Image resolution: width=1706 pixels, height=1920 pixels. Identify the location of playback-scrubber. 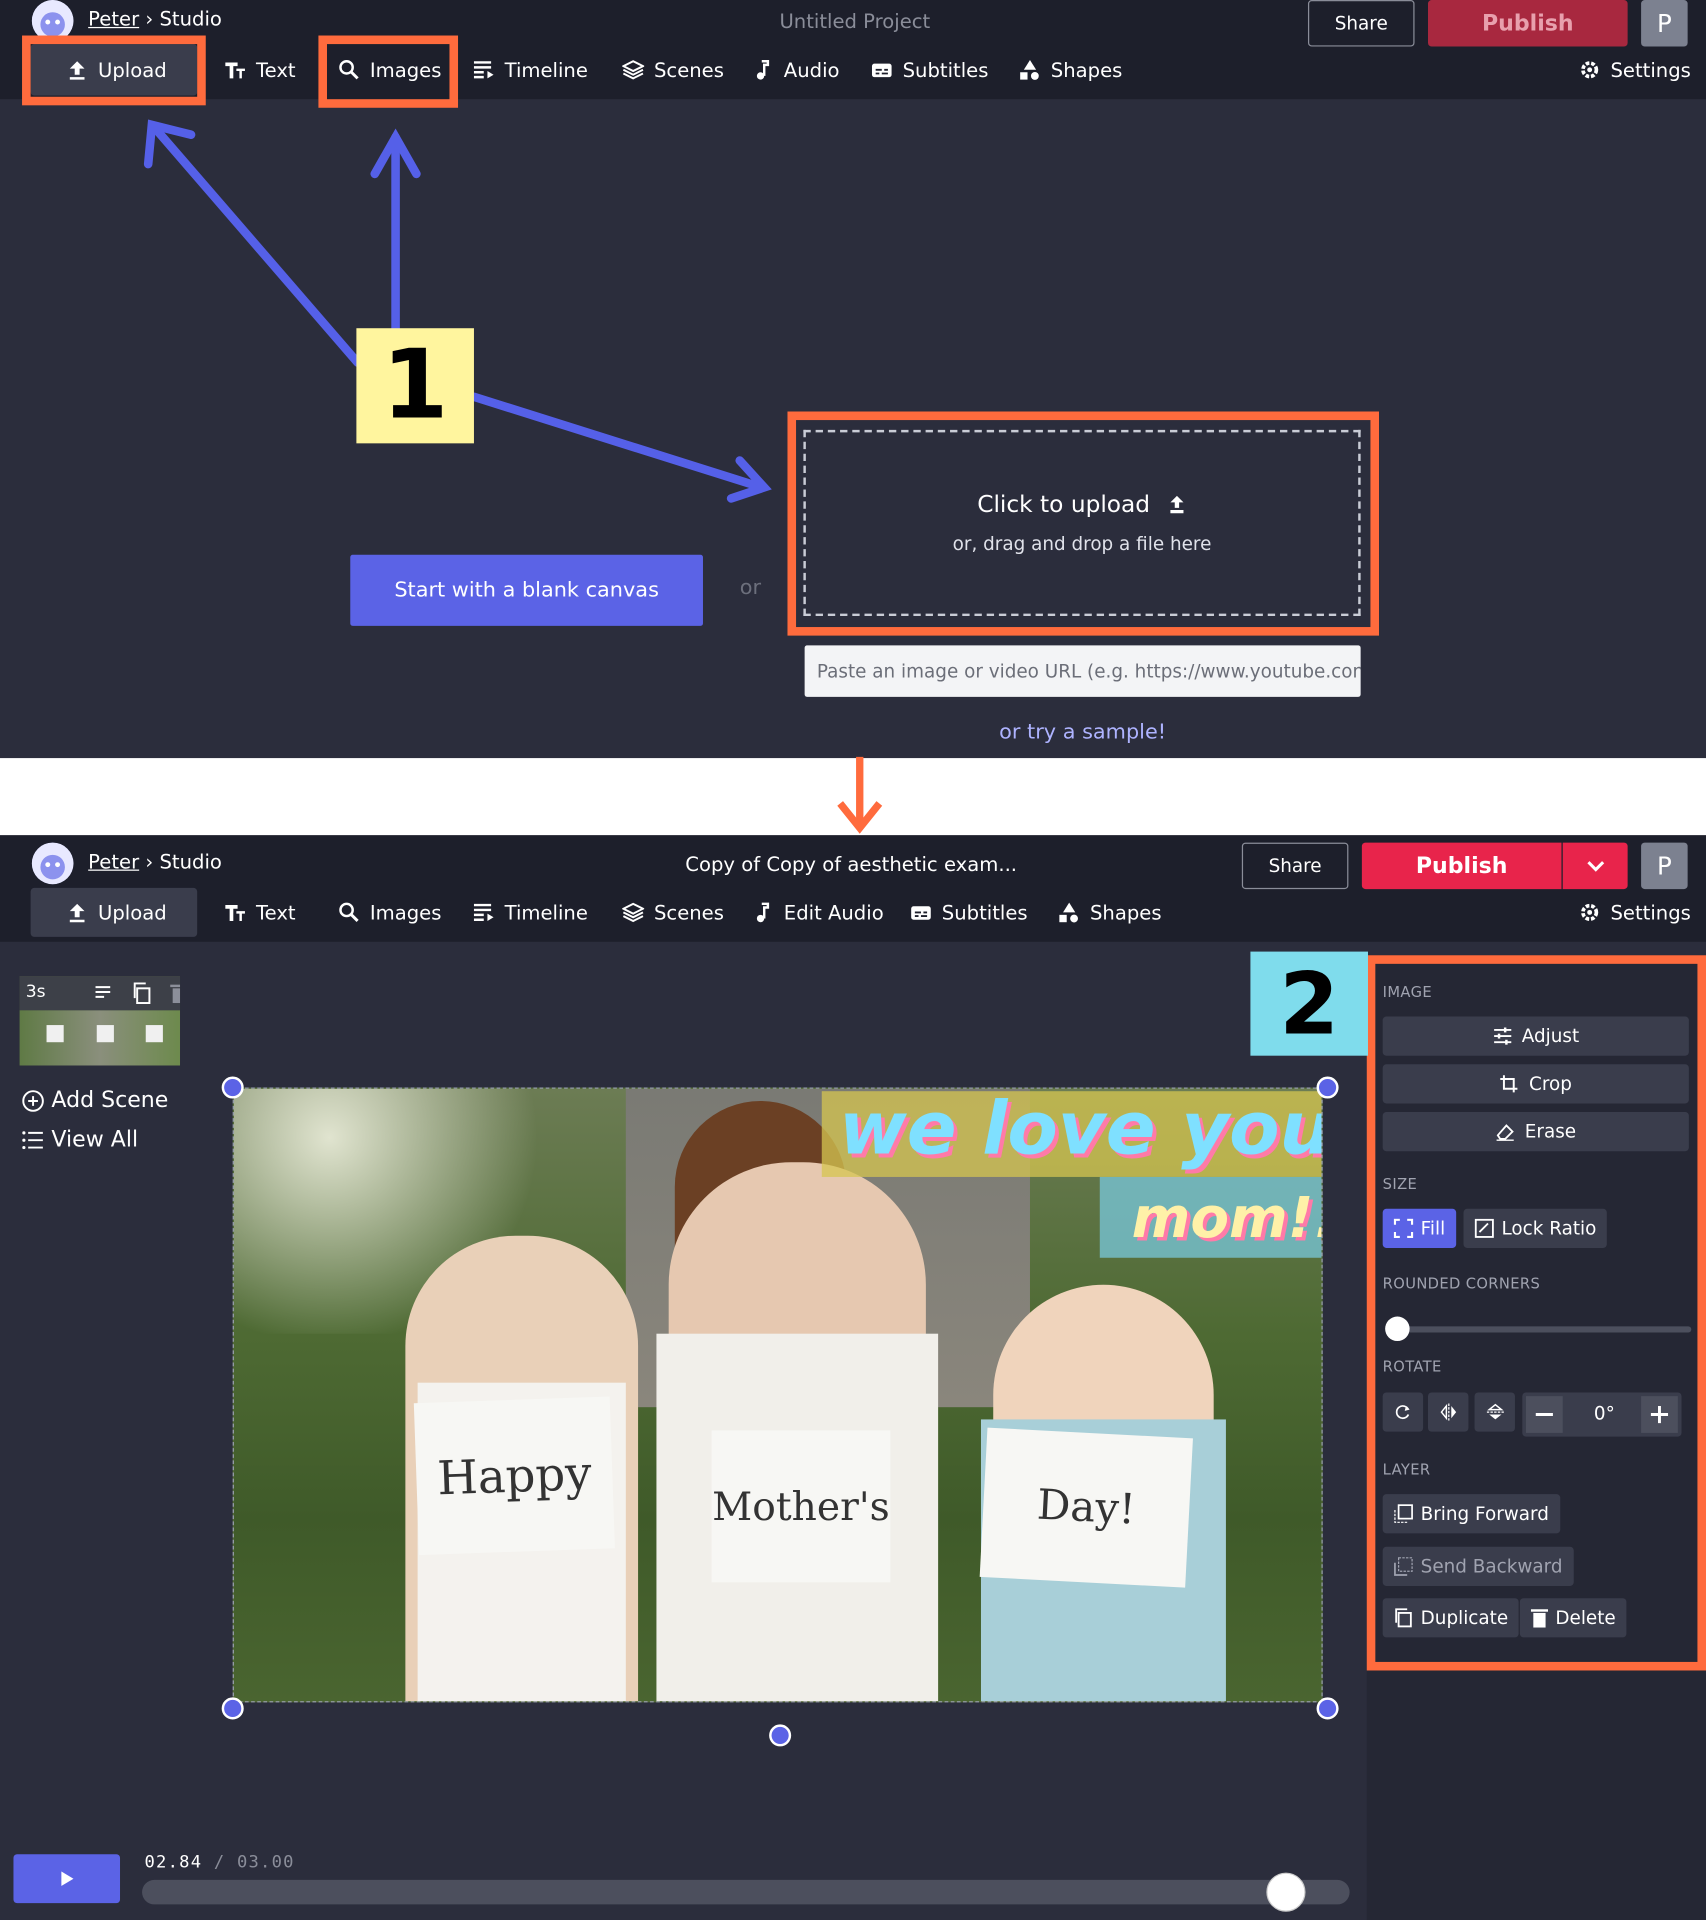
(746, 1892).